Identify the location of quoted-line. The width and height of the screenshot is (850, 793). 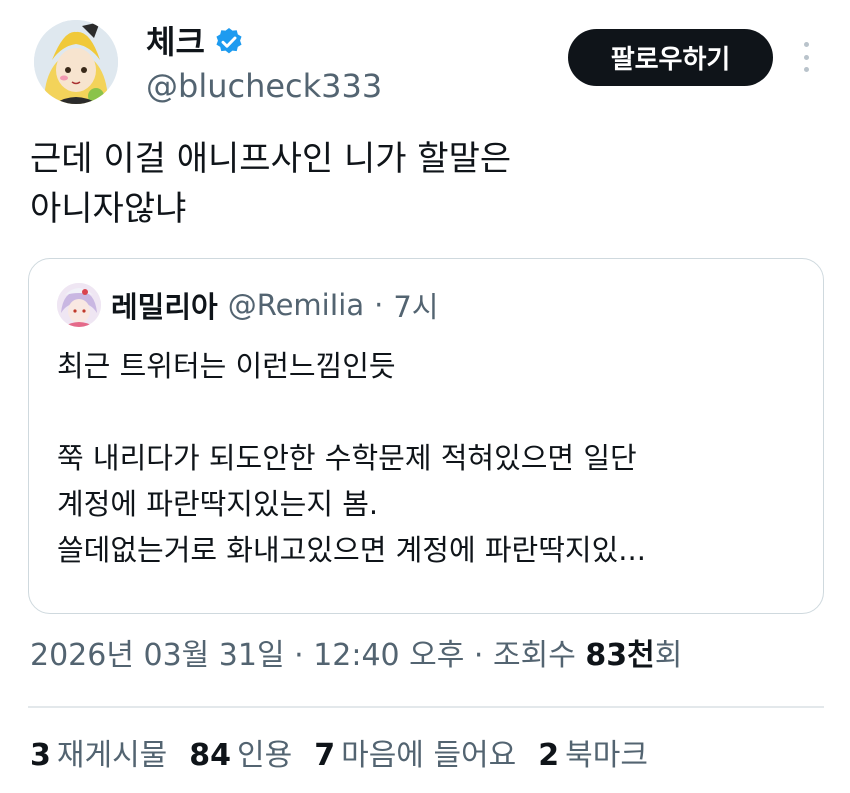
(432, 412).